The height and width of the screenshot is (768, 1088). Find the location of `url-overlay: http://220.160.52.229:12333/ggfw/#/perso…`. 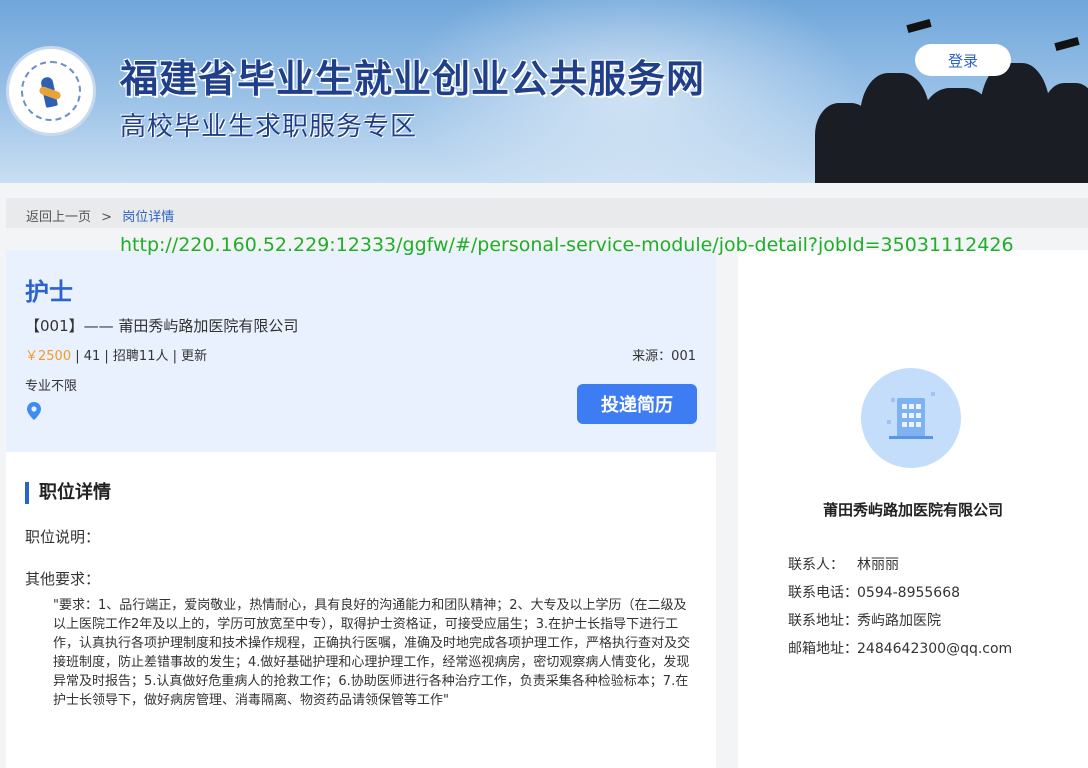

url-overlay: http://220.160.52.229:12333/ggfw/#/perso… is located at coordinates (567, 245).